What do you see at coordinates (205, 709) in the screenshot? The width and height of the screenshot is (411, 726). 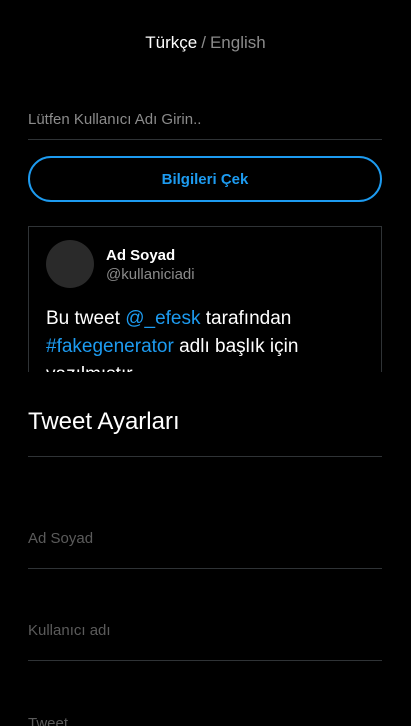 I see `tweet-field` at bounding box center [205, 709].